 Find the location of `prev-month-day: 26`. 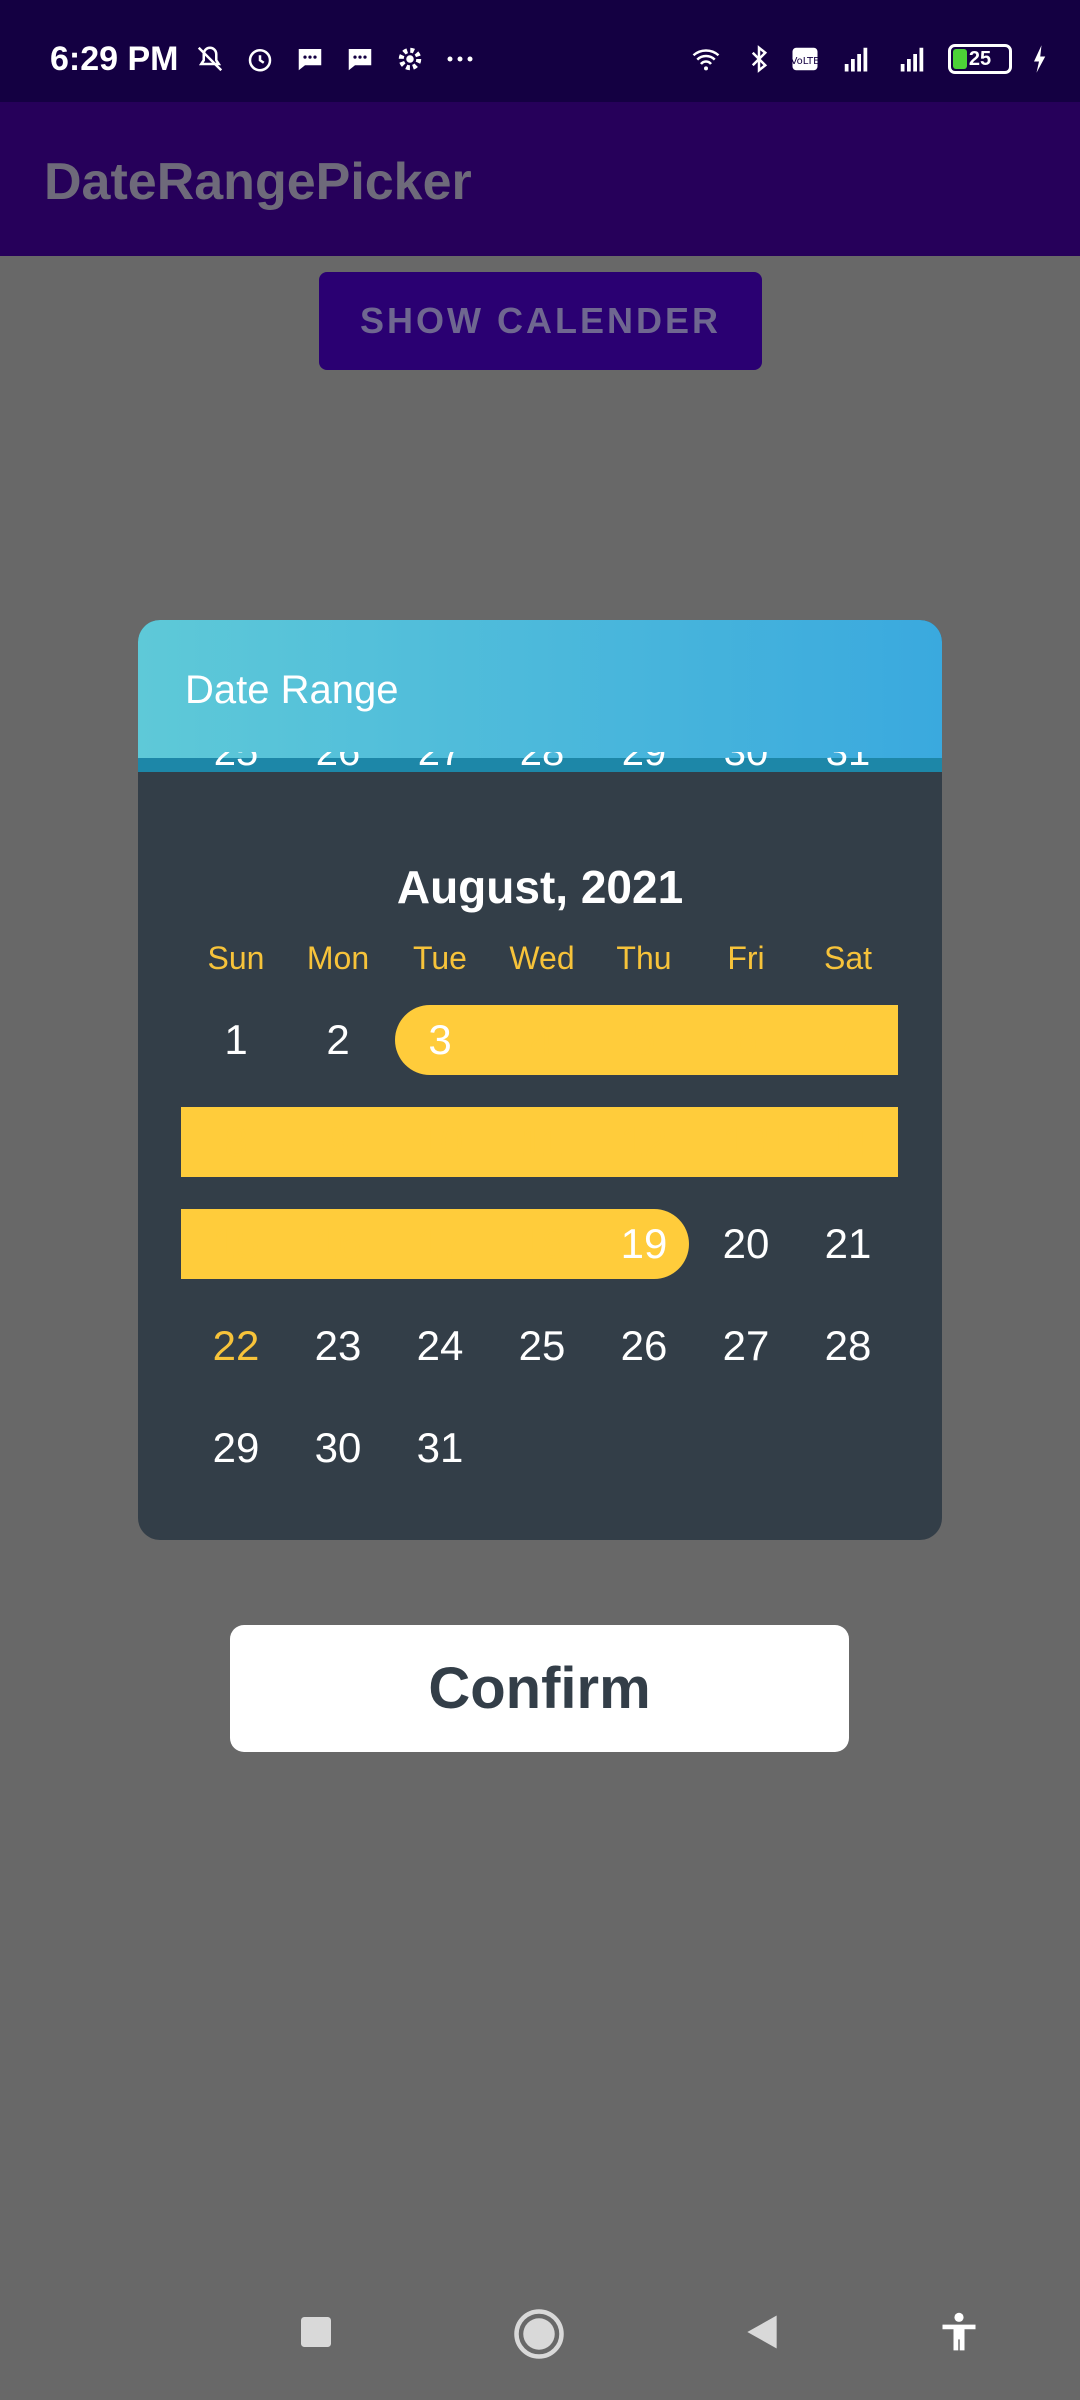

prev-month-day: 26 is located at coordinates (338, 763).